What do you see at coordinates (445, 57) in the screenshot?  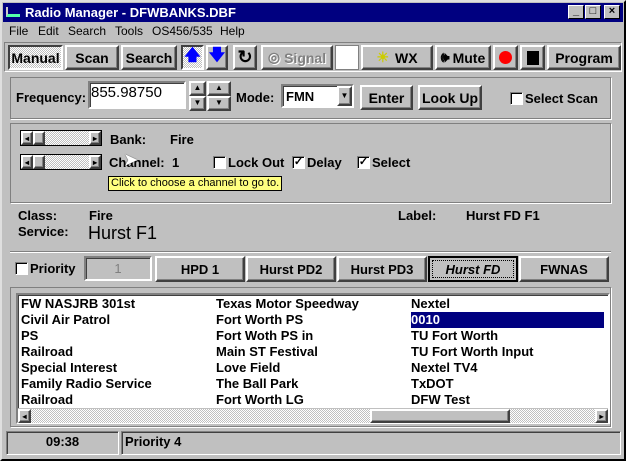 I see `speaker-icon: 🕪` at bounding box center [445, 57].